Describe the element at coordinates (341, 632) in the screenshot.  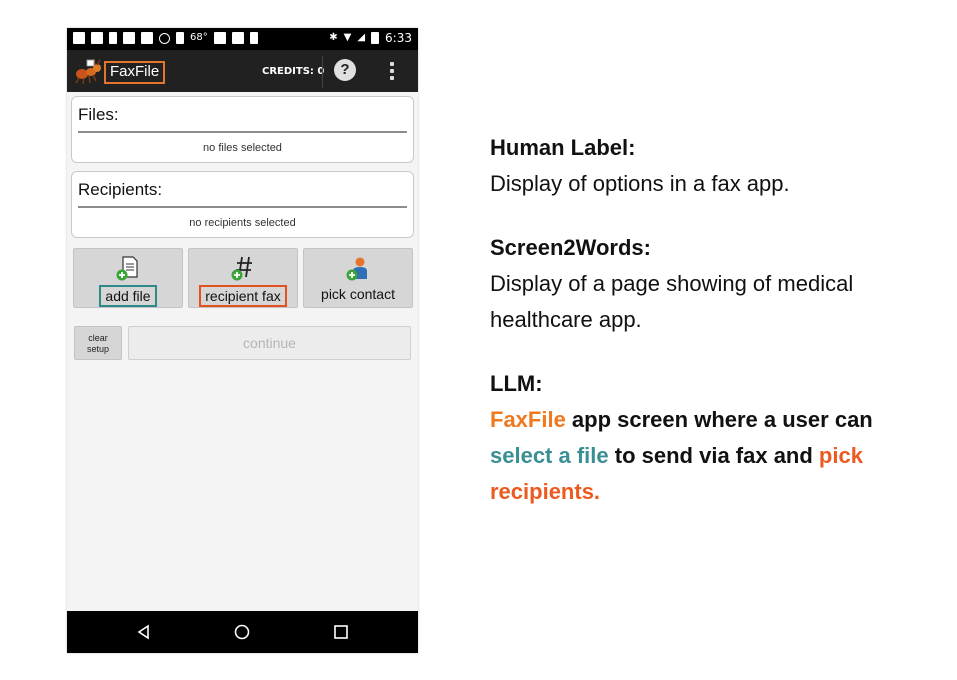
I see `recents-icon` at that location.